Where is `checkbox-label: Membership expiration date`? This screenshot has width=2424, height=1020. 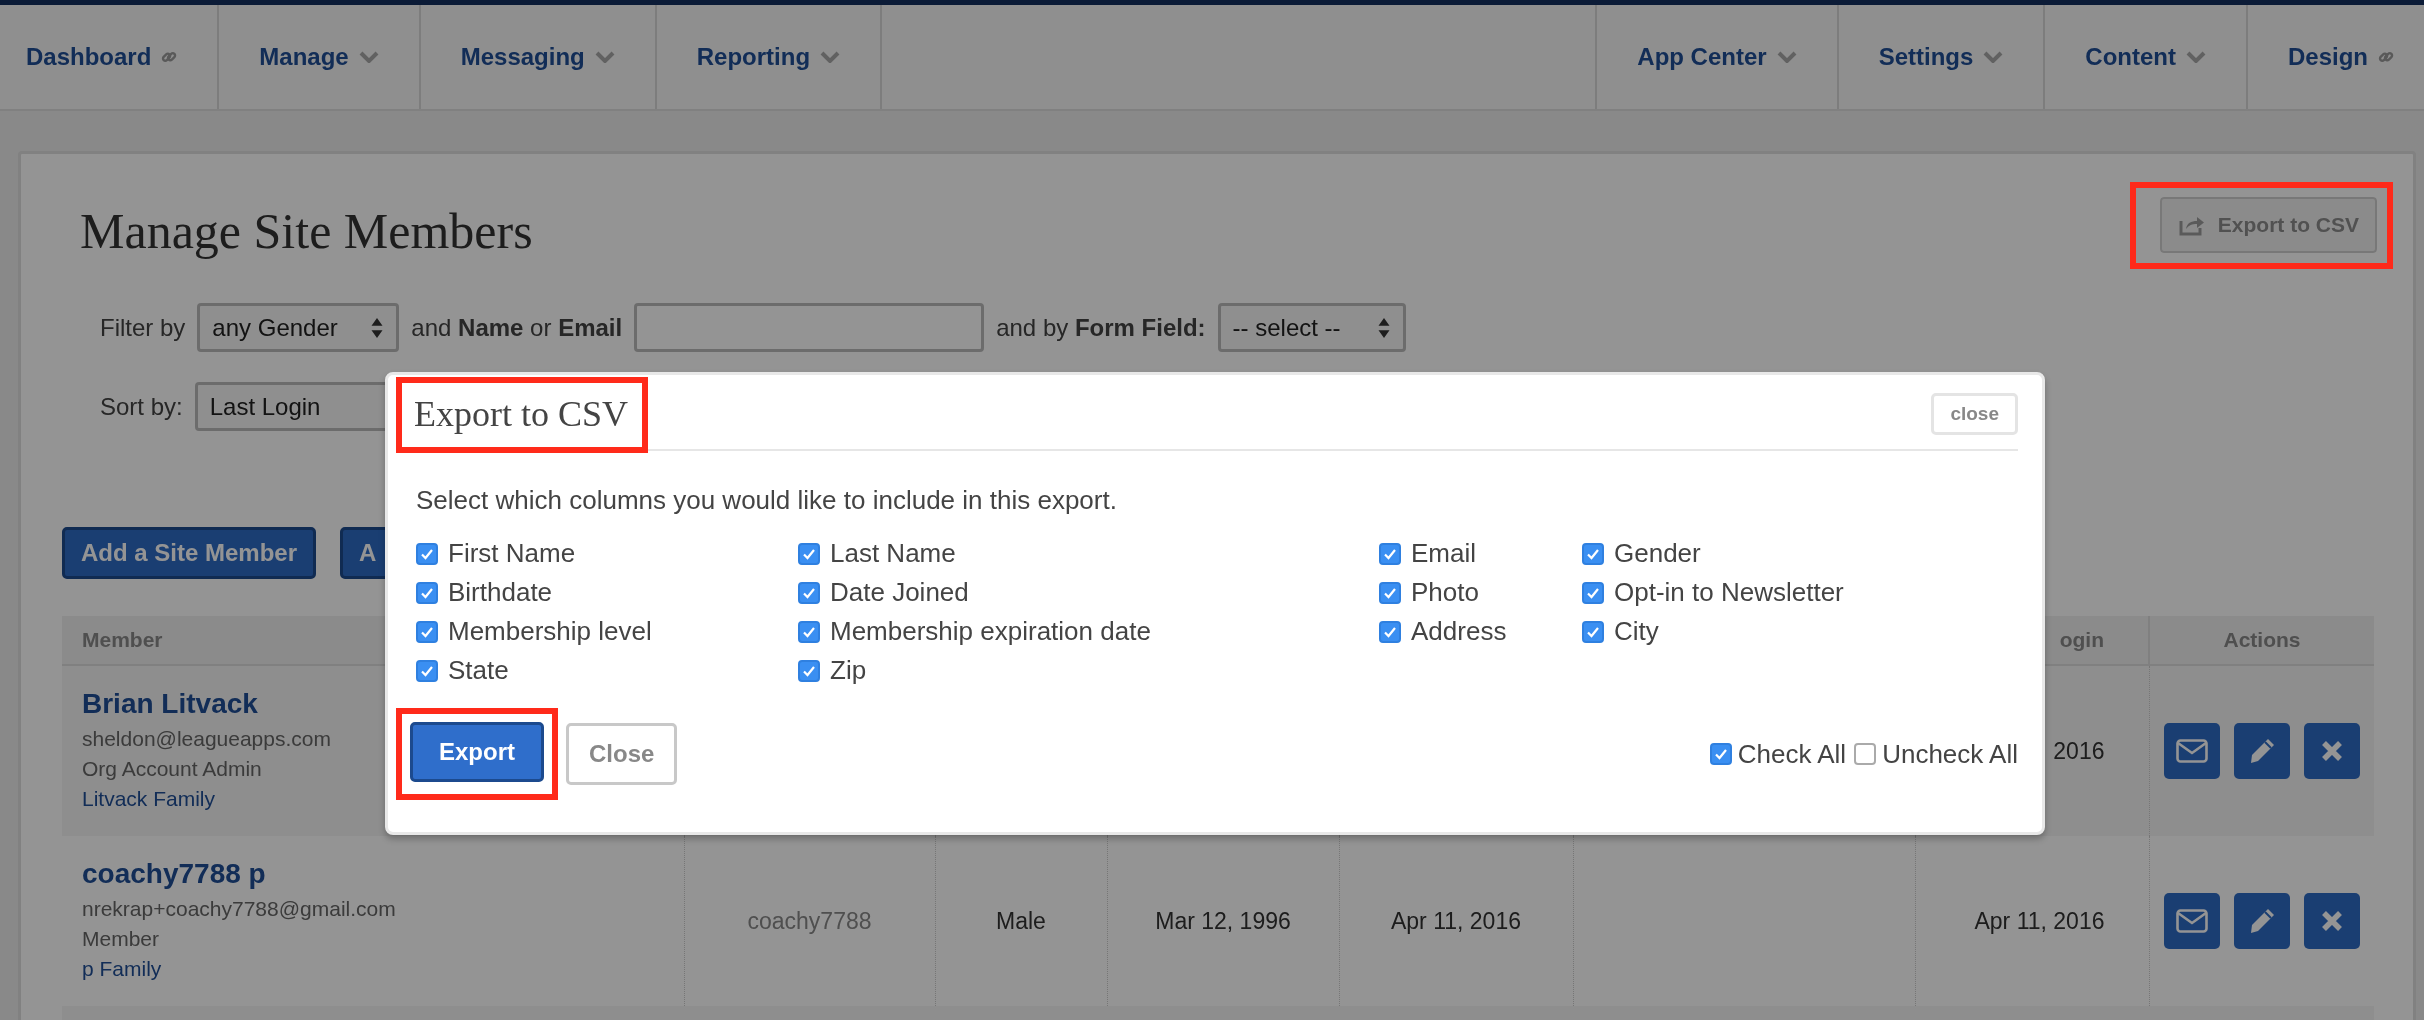 checkbox-label: Membership expiration date is located at coordinates (990, 631).